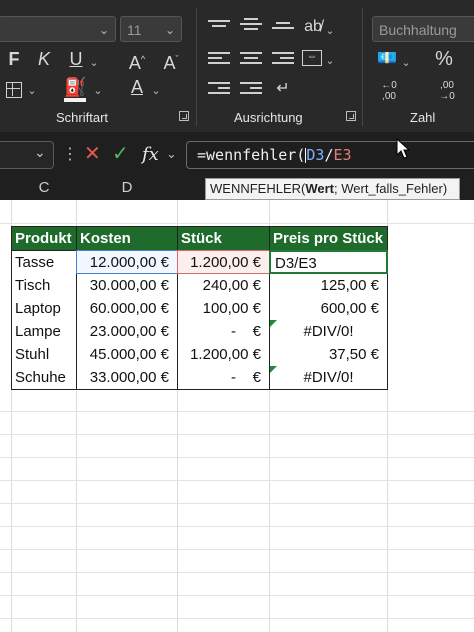 This screenshot has height=632, width=474. Describe the element at coordinates (387, 59) in the screenshot. I see `currency-format-icon: 💶` at that location.